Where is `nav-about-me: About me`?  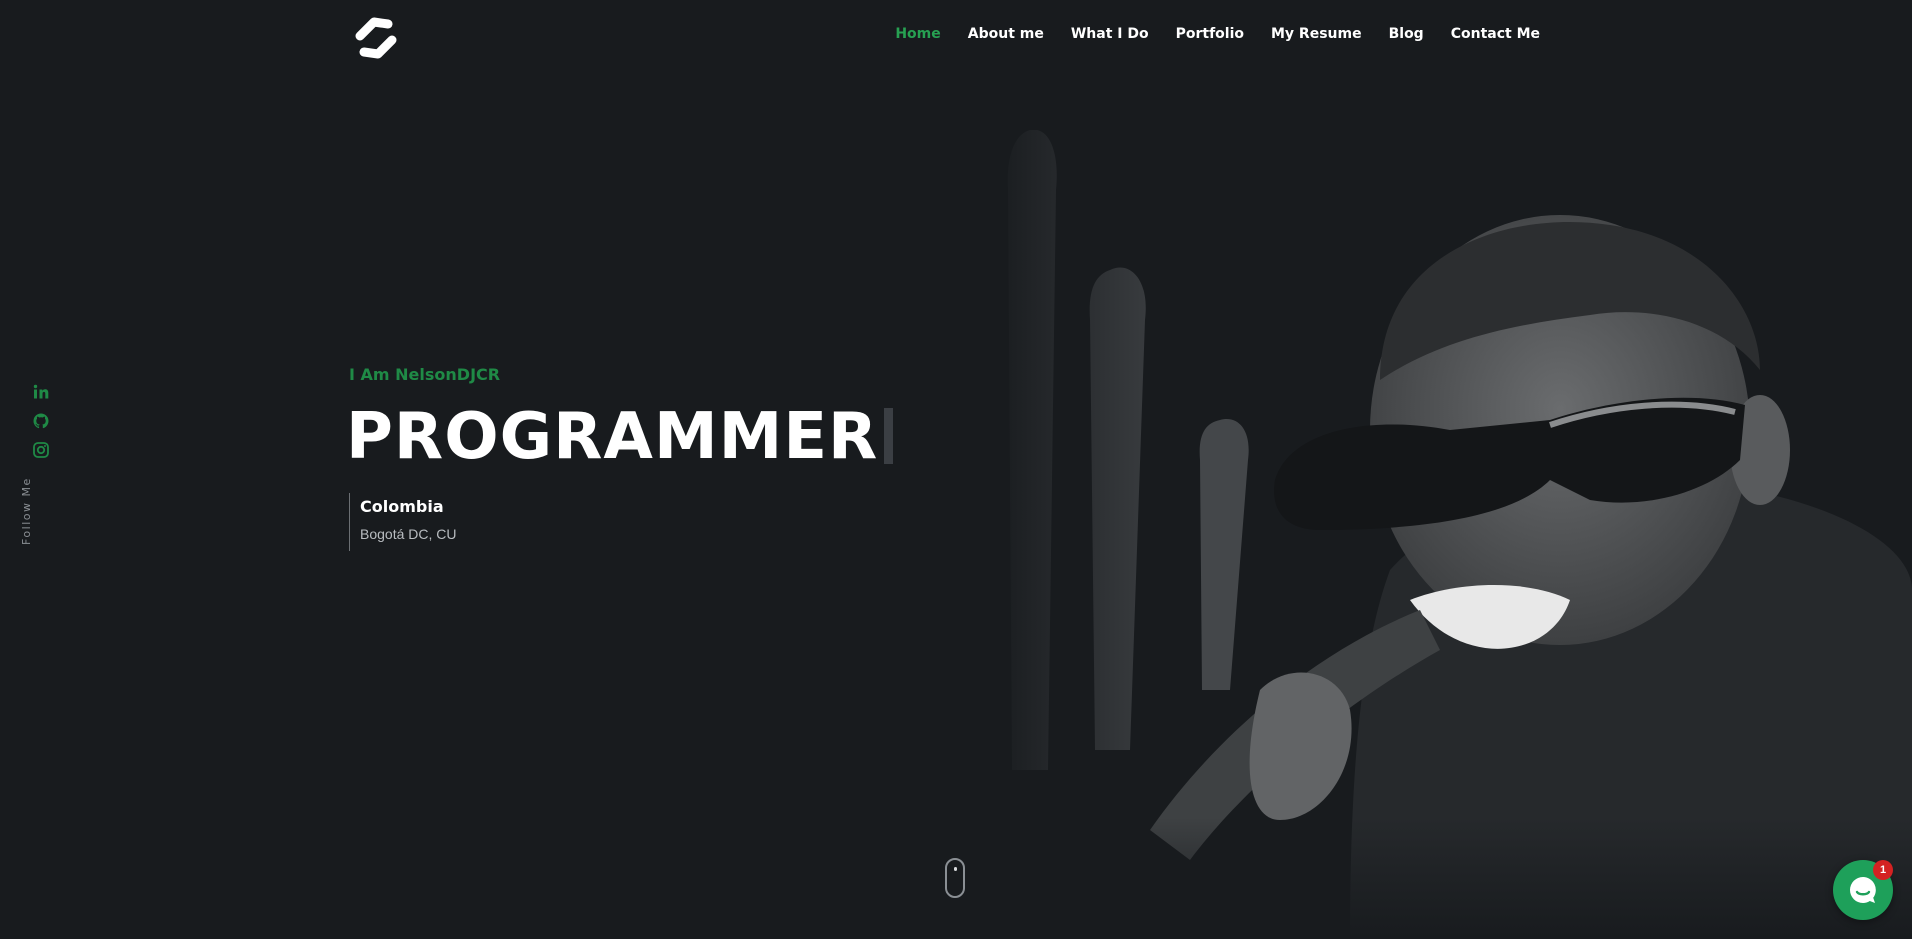
nav-about-me: About me is located at coordinates (1006, 34).